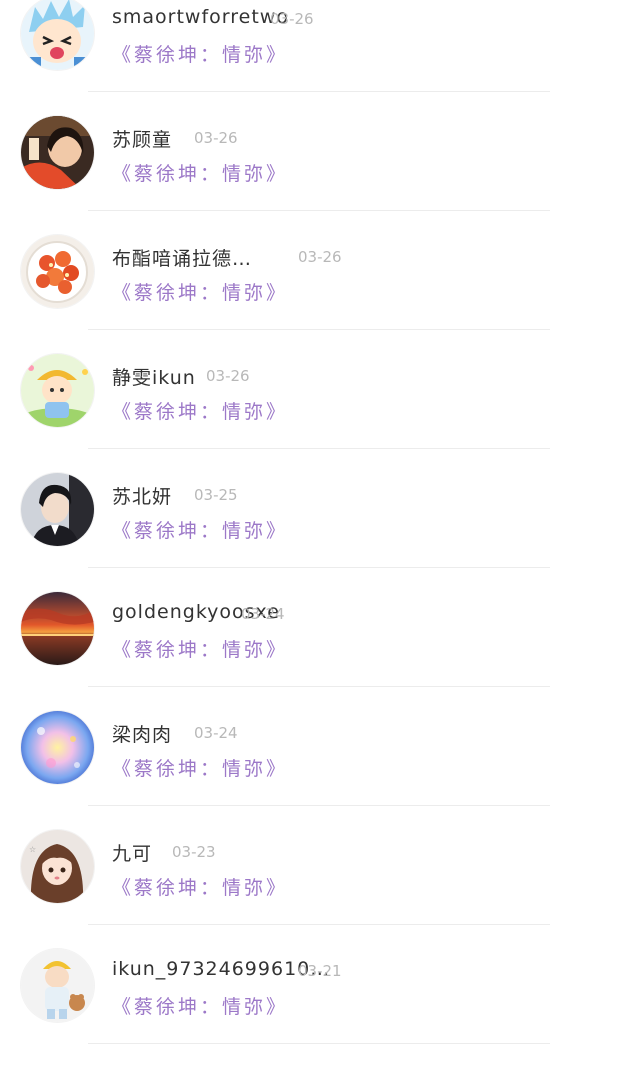  What do you see at coordinates (154, 376) in the screenshot?
I see `username: 静雯ikun` at bounding box center [154, 376].